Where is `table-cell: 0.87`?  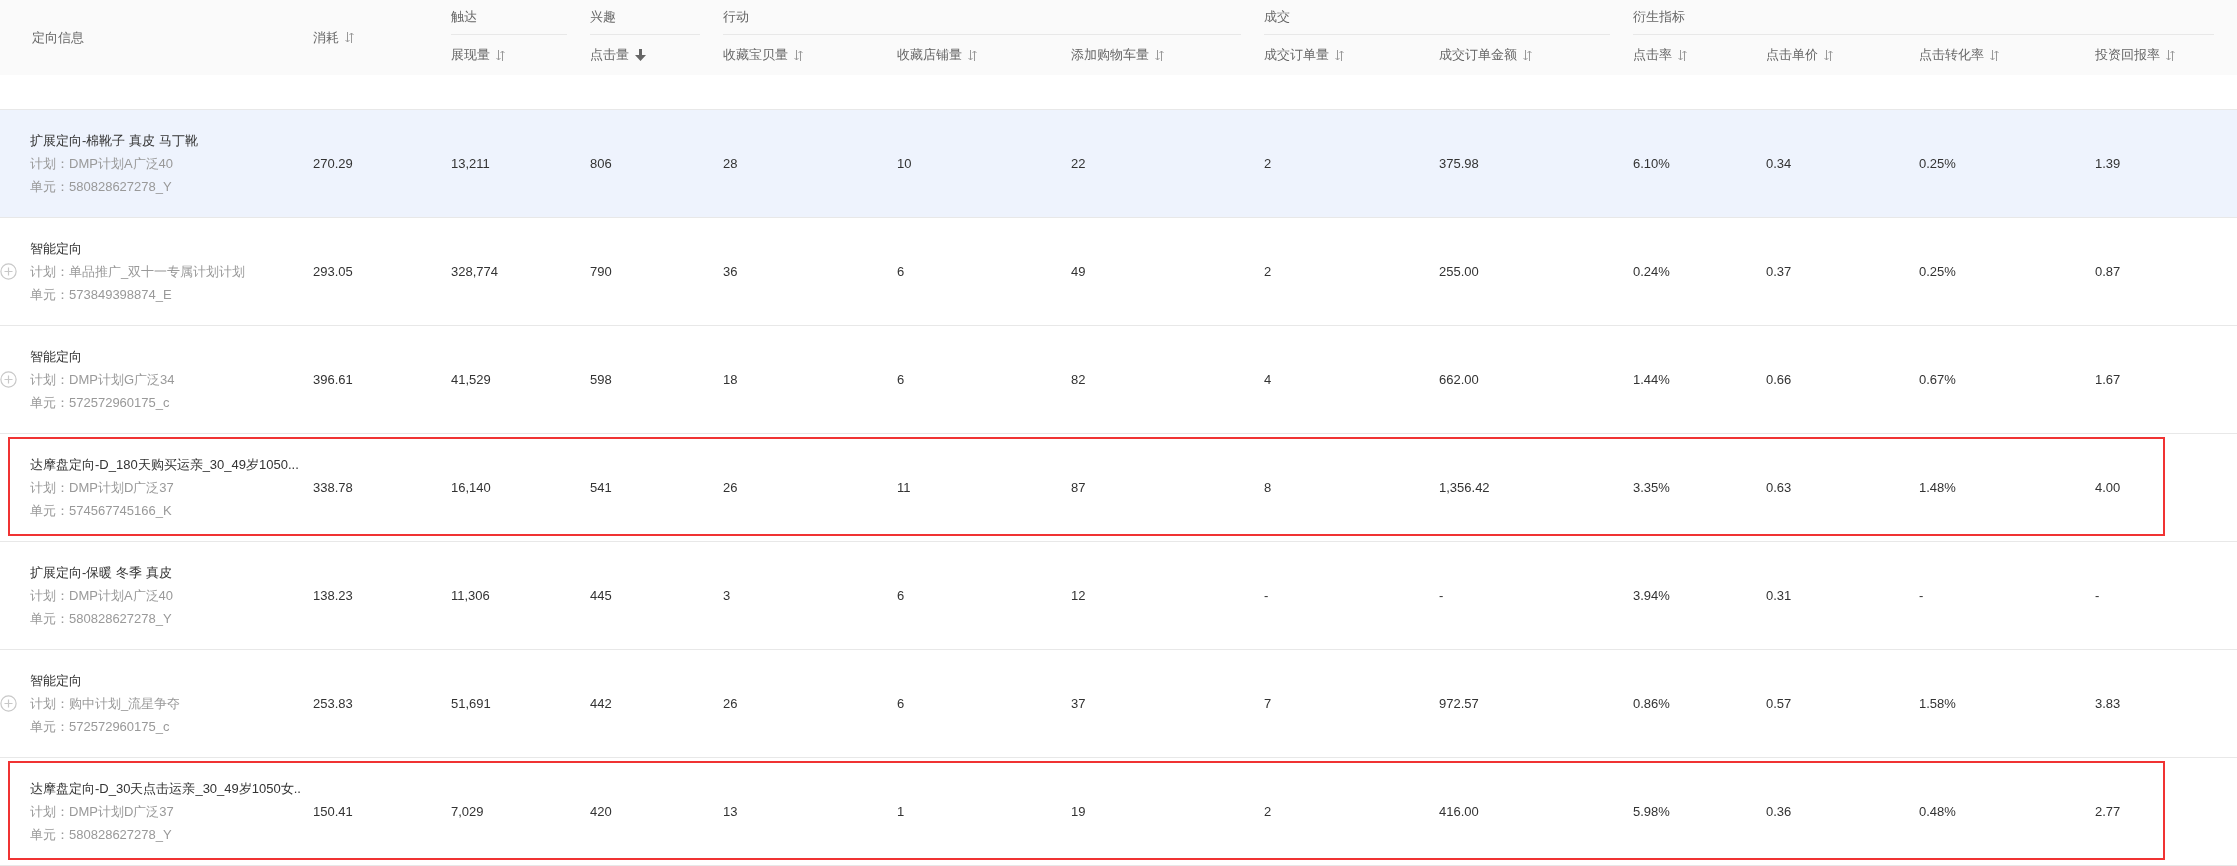 table-cell: 0.87 is located at coordinates (2108, 271).